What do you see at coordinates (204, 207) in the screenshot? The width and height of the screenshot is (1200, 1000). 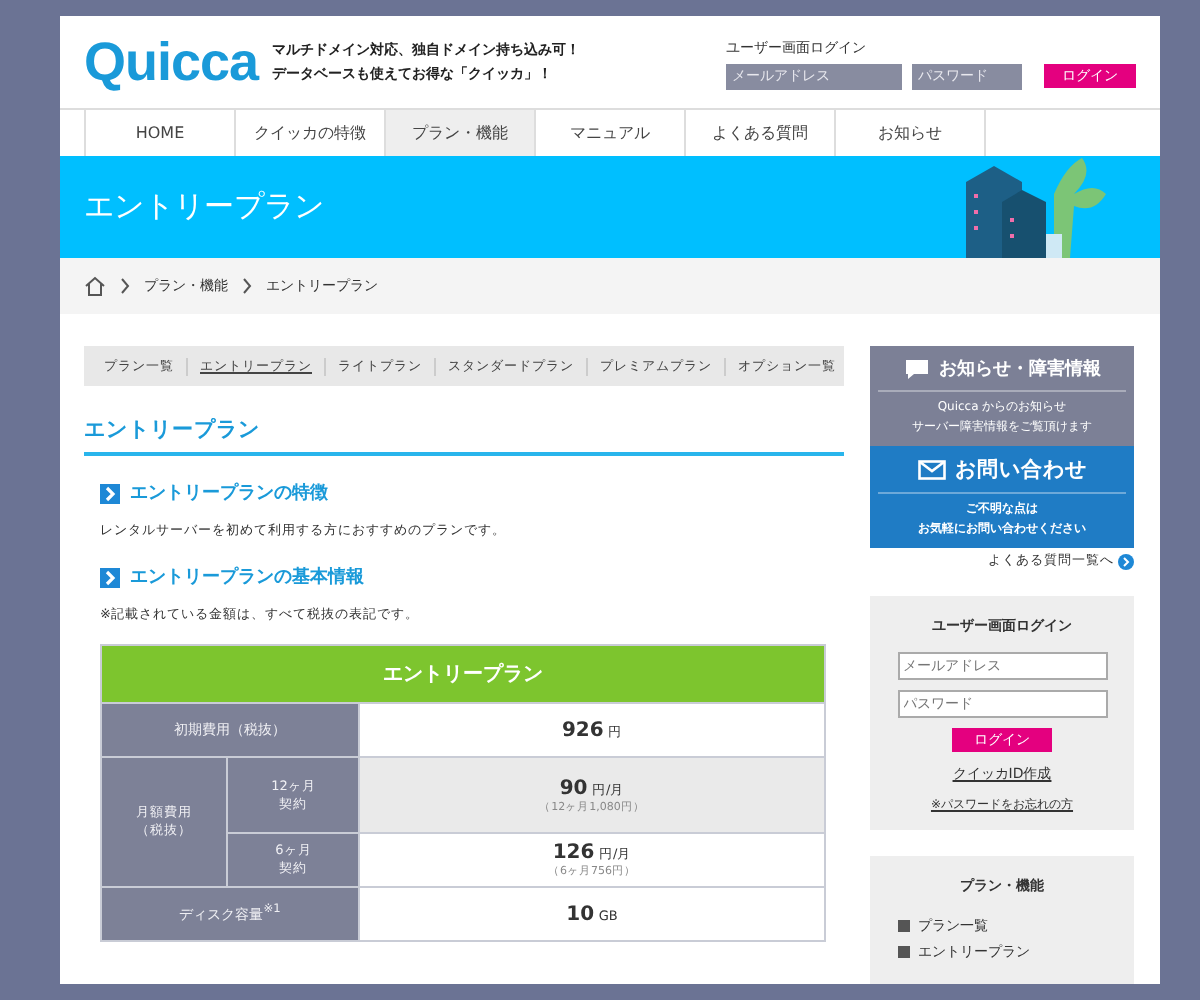 I see `page-title: エントリープラン` at bounding box center [204, 207].